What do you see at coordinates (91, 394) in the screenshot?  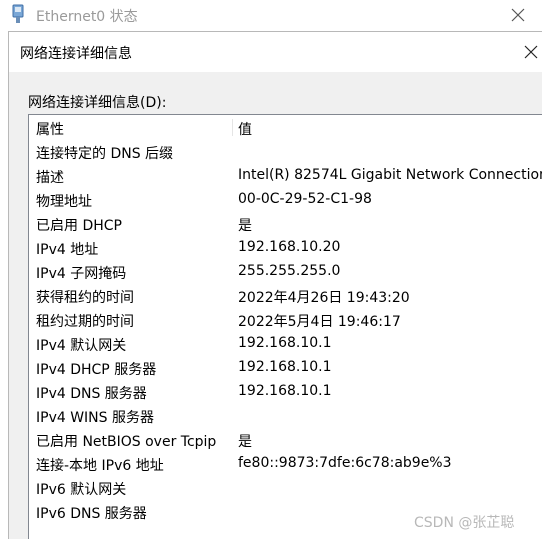 I see `row-property: IPv4 DNS 服务器` at bounding box center [91, 394].